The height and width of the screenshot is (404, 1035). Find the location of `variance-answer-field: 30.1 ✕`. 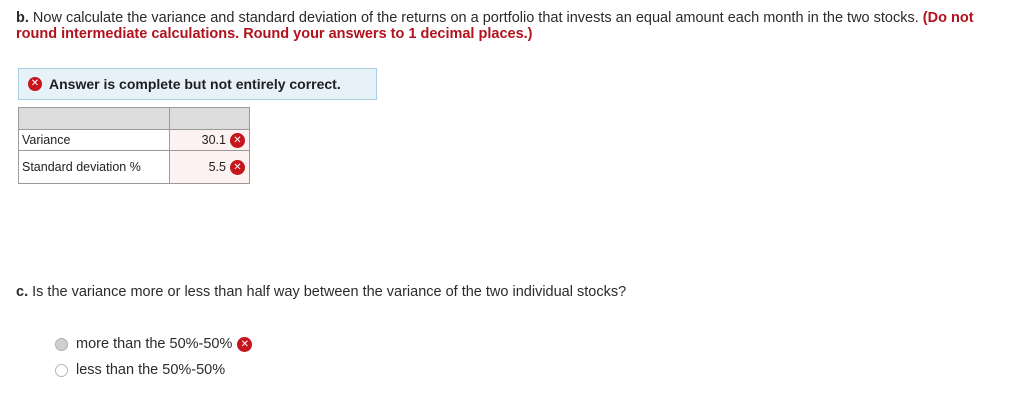

variance-answer-field: 30.1 ✕ is located at coordinates (209, 140).